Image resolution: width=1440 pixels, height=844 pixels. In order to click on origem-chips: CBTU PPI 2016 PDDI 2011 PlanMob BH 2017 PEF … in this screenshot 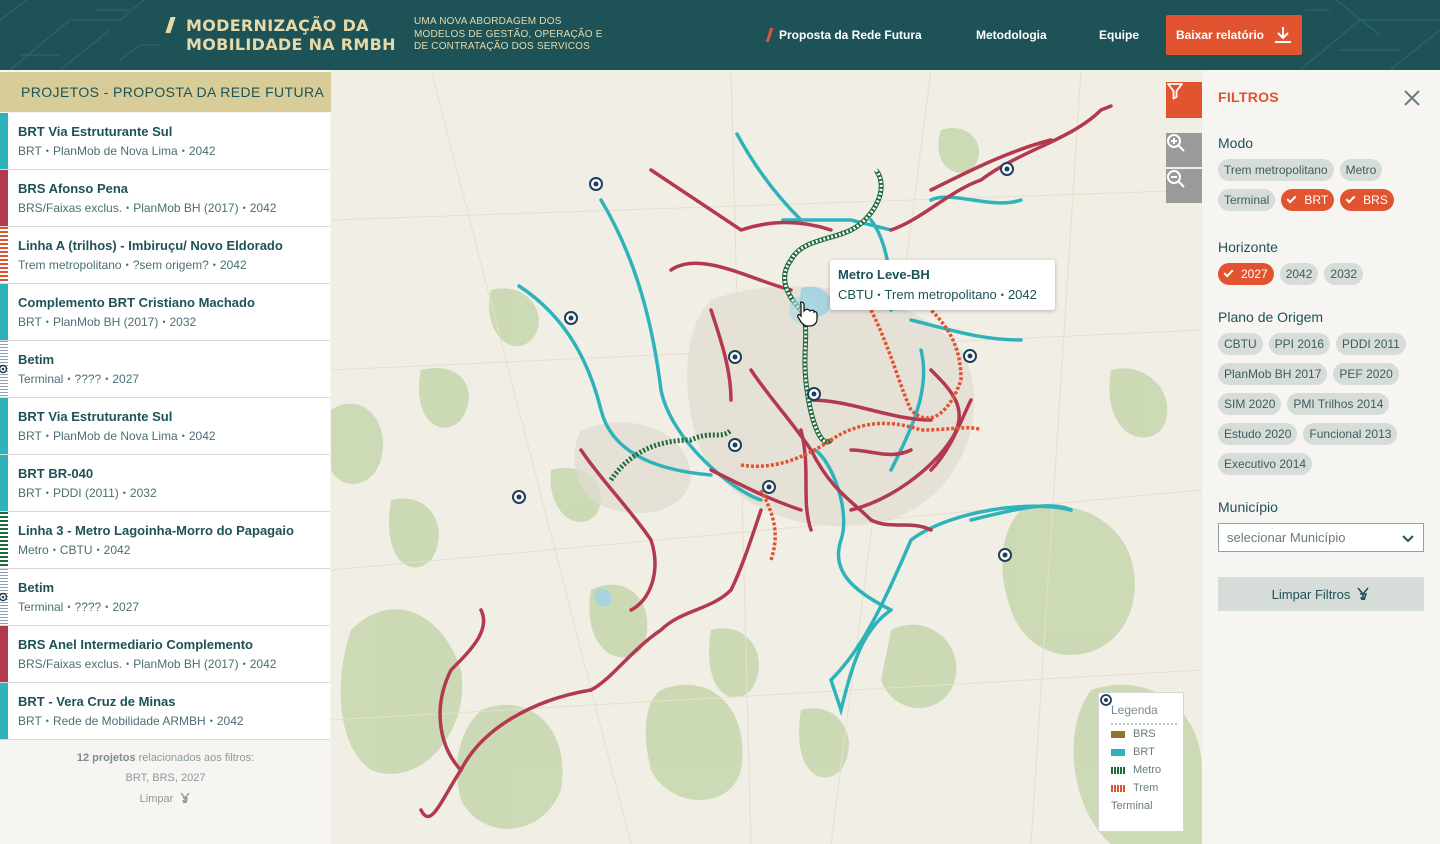, I will do `click(1323, 404)`.